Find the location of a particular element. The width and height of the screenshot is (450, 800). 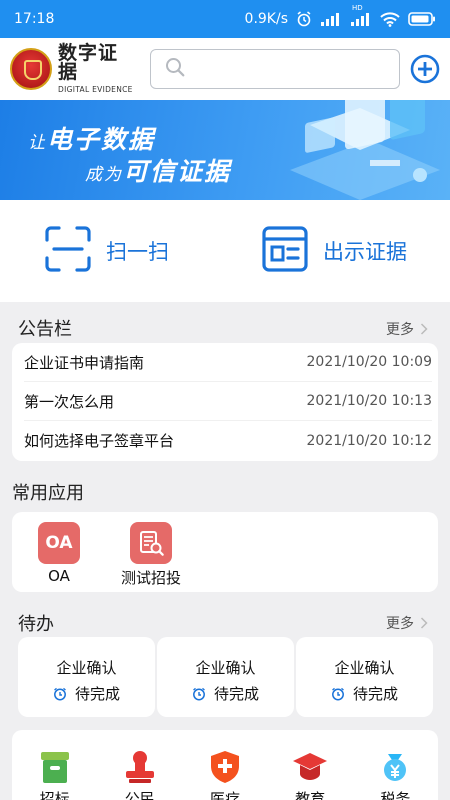

todo-title: 待办 is located at coordinates (36, 624).